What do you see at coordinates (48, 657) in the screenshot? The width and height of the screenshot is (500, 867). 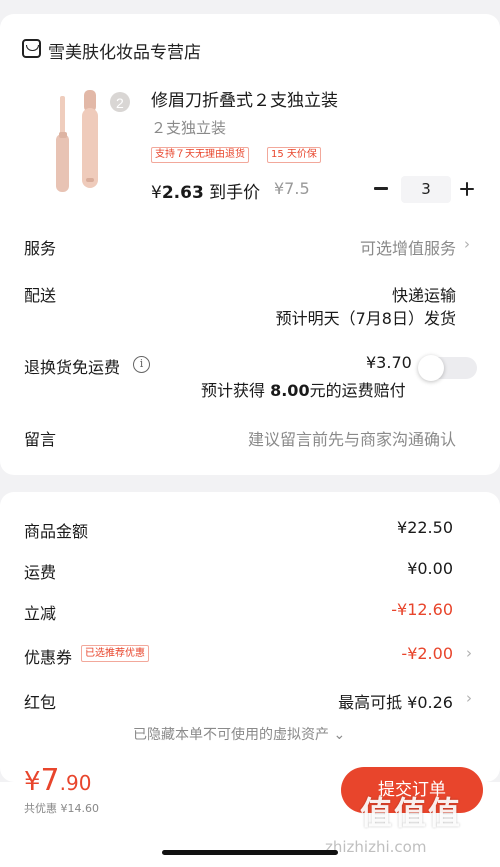 I see `coupon-label: 优惠券` at bounding box center [48, 657].